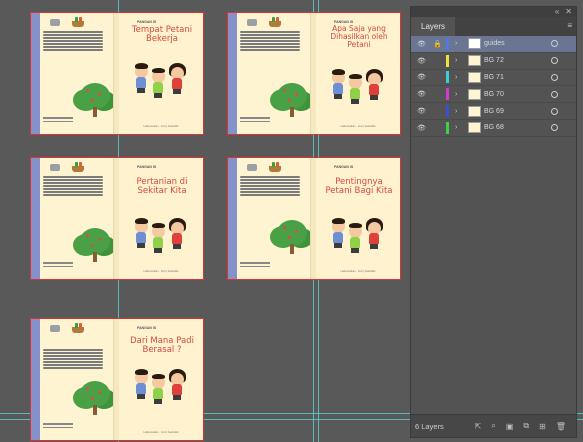  I want to click on layer-row: 👁 › BG 68, so click(493, 128).